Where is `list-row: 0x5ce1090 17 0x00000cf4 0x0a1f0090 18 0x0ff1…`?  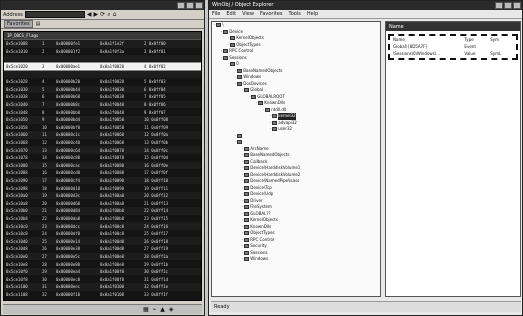 list-row: 0x5ce1090 17 0x00000cf4 0x0a1f0090 18 0x0ff1… is located at coordinates (102, 180).